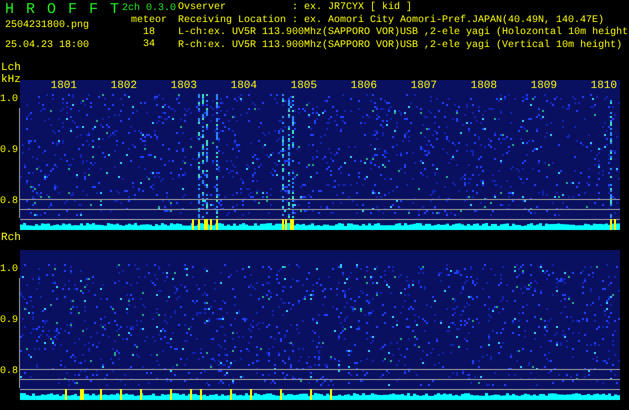 The image size is (629, 410). Describe the element at coordinates (149, 8) in the screenshot. I see `version-label: 2ch 0.3.0` at that location.